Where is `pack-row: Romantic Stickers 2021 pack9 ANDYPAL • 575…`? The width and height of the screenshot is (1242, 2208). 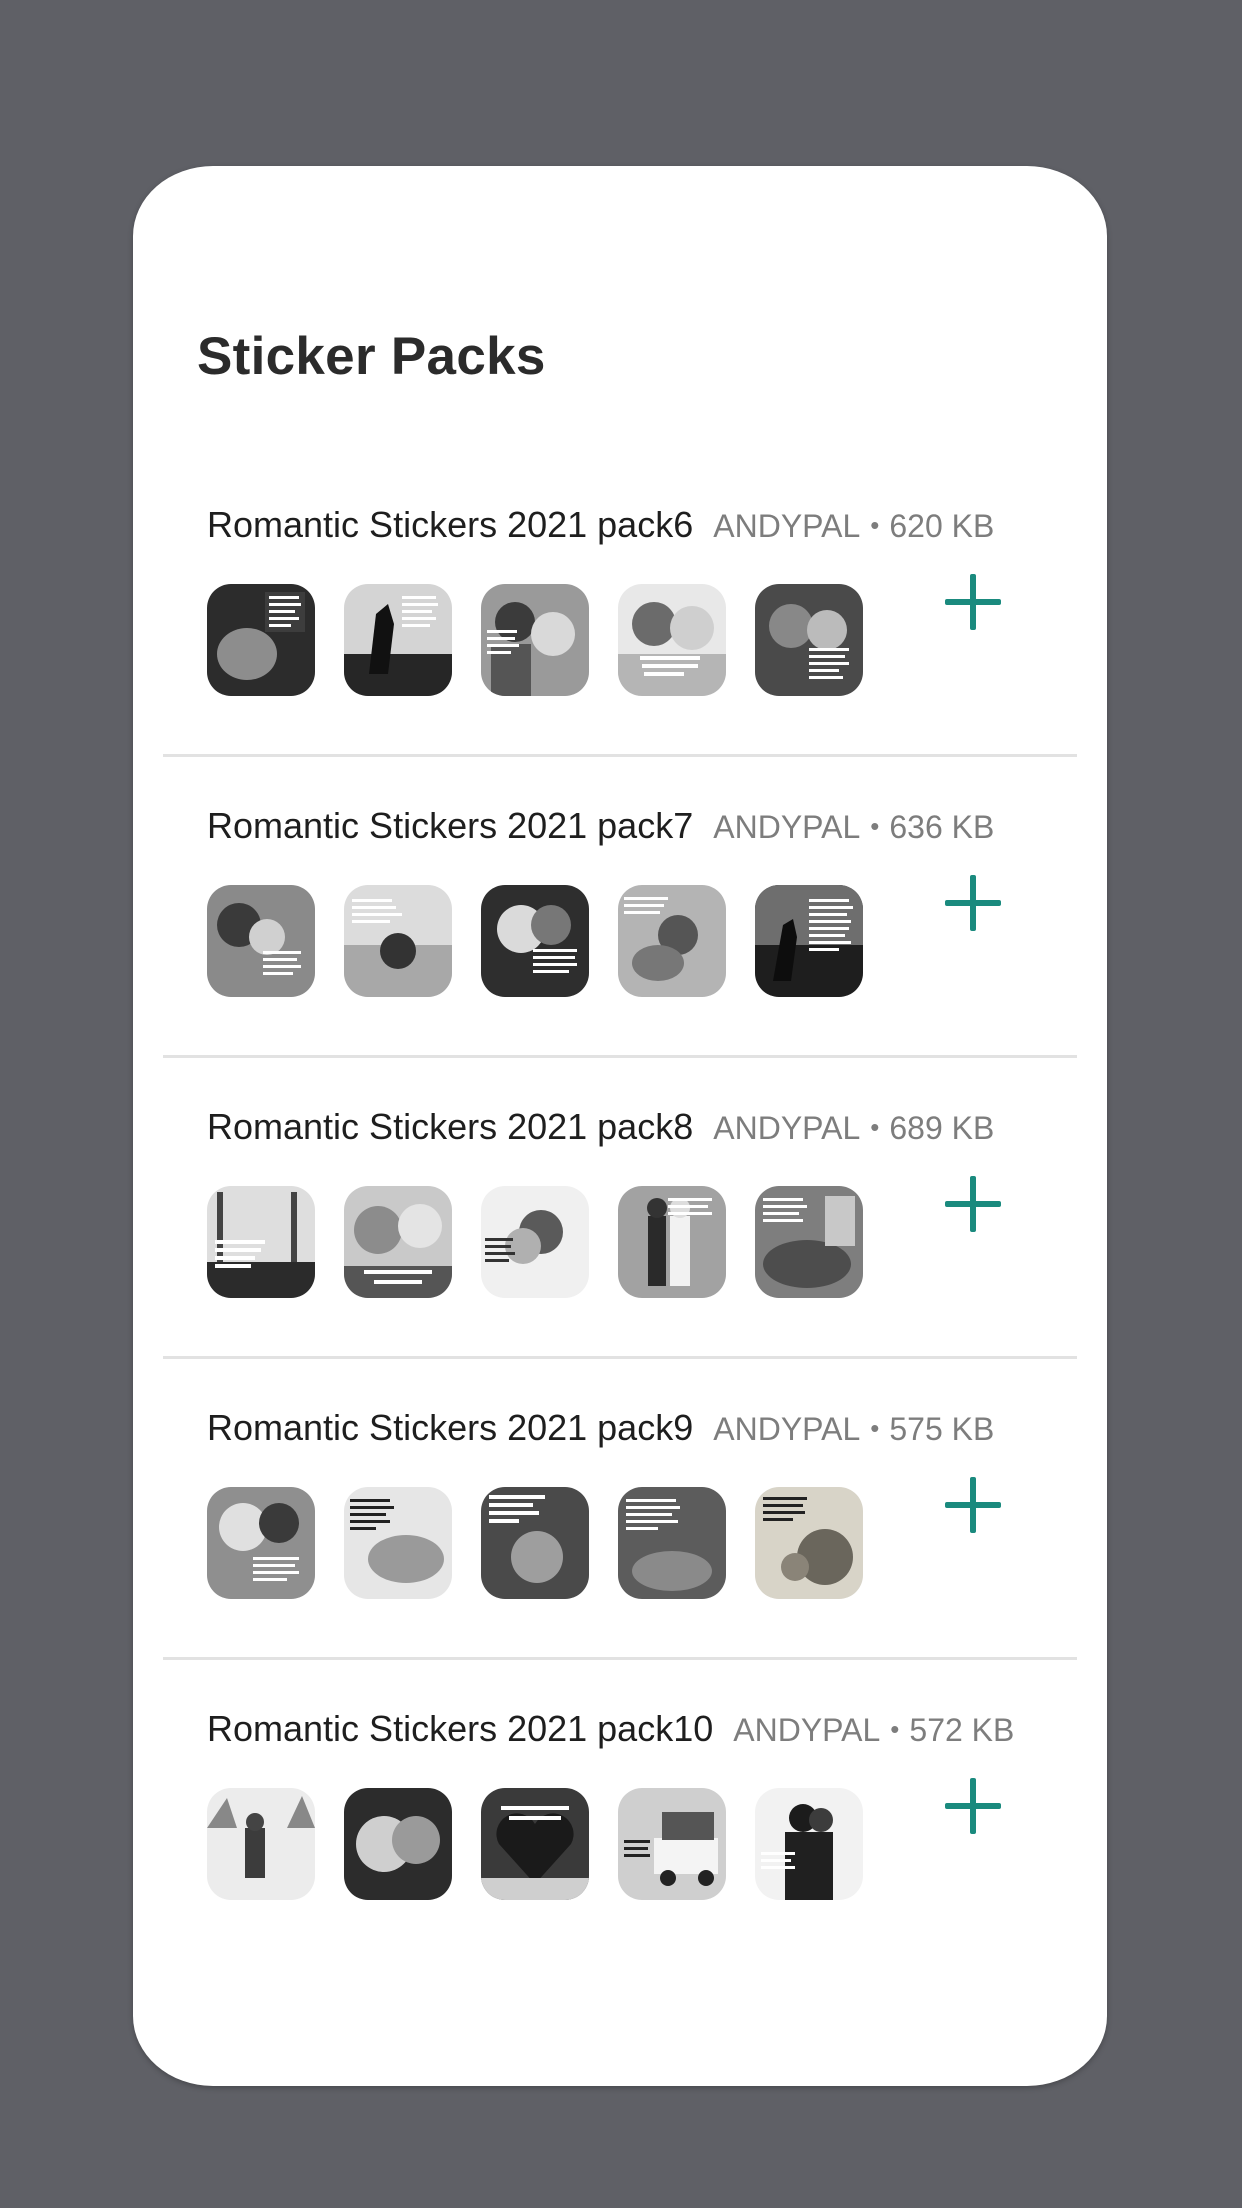 pack-row: Romantic Stickers 2021 pack9 ANDYPAL • 575… is located at coordinates (620, 1509).